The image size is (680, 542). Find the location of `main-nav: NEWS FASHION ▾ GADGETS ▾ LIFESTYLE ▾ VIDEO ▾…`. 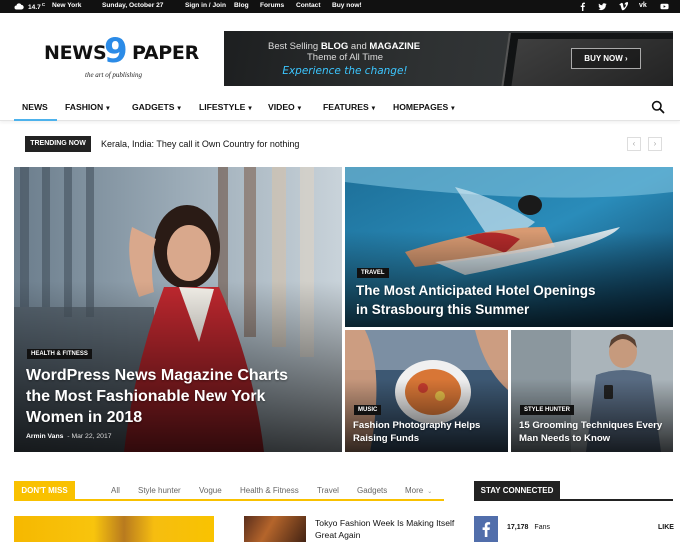

main-nav: NEWS FASHION ▾ GADGETS ▾ LIFESTYLE ▾ VIDEO ▾… is located at coordinates (340, 107).